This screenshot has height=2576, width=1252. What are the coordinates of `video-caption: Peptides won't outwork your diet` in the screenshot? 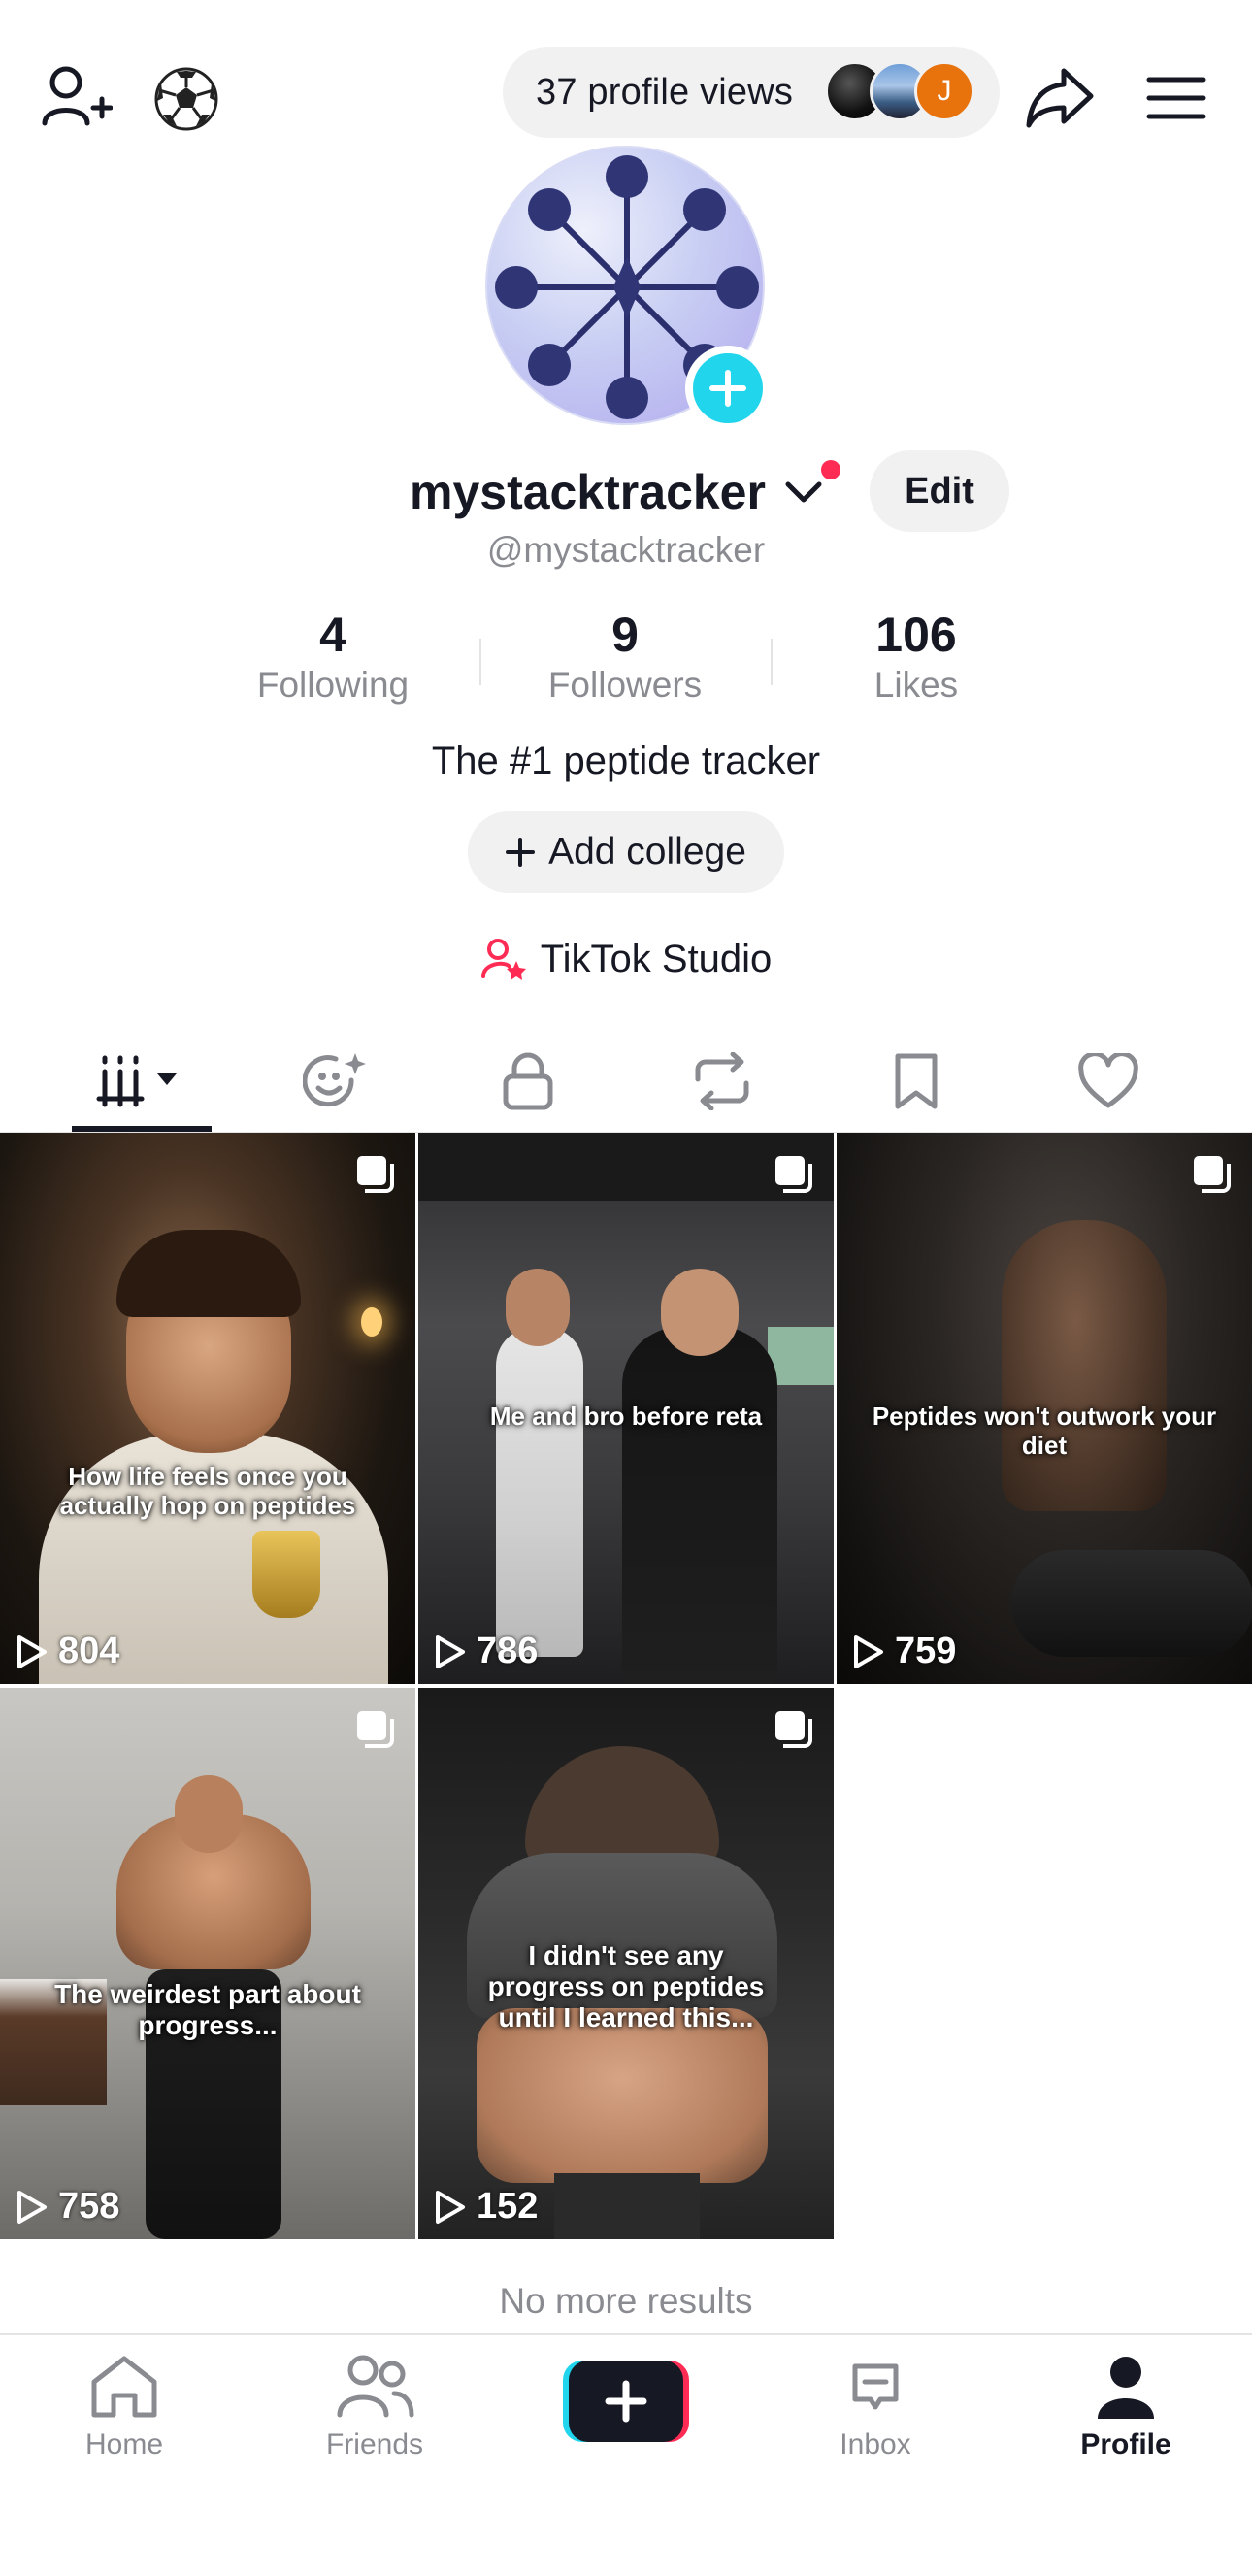 It's located at (1044, 1431).